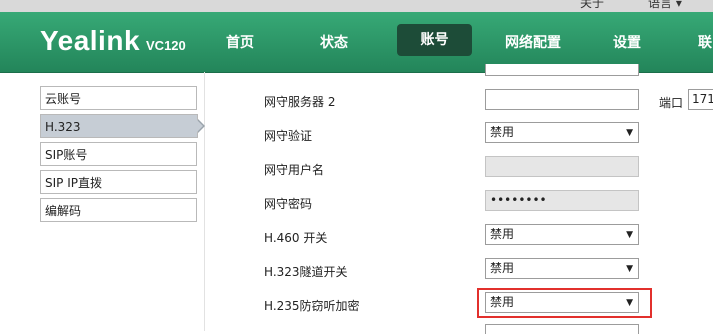 The height and width of the screenshot is (334, 713). Describe the element at coordinates (119, 126) in the screenshot. I see `sidebar-item-h323: H.323` at that location.